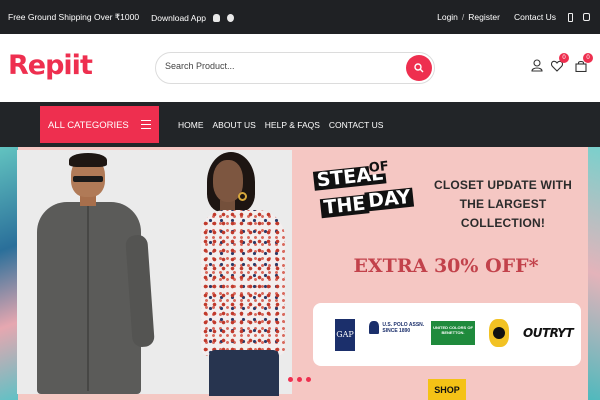  What do you see at coordinates (484, 17) in the screenshot?
I see `register-link: Register` at bounding box center [484, 17].